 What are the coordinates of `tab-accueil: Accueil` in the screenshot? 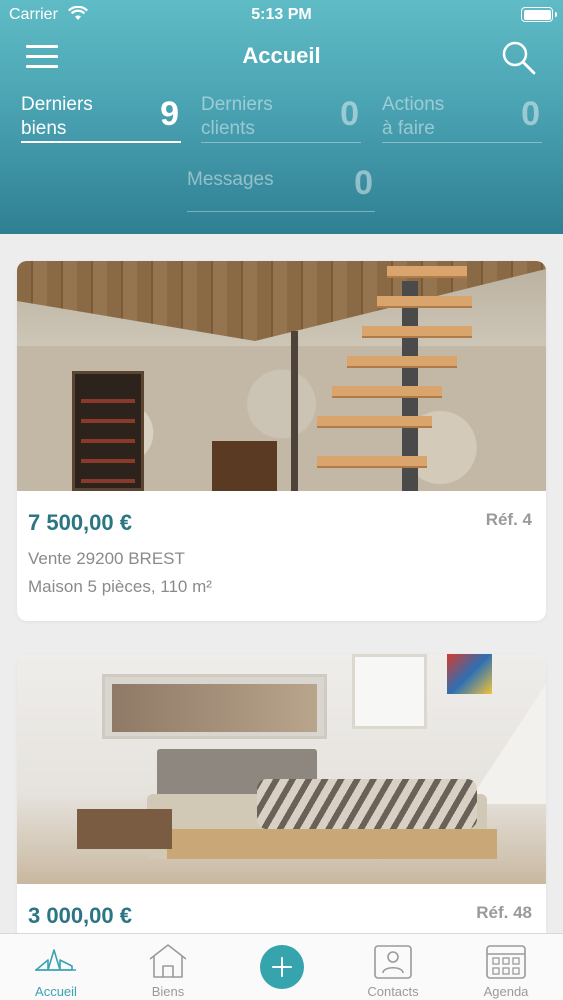 It's located at (56, 967).